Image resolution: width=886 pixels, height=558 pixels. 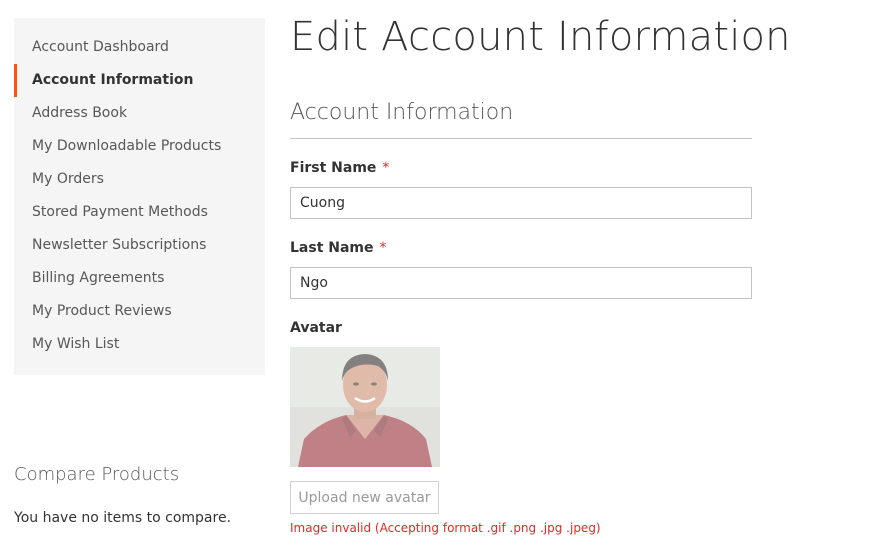 I want to click on first-name-label-text: First Name, so click(x=333, y=168).